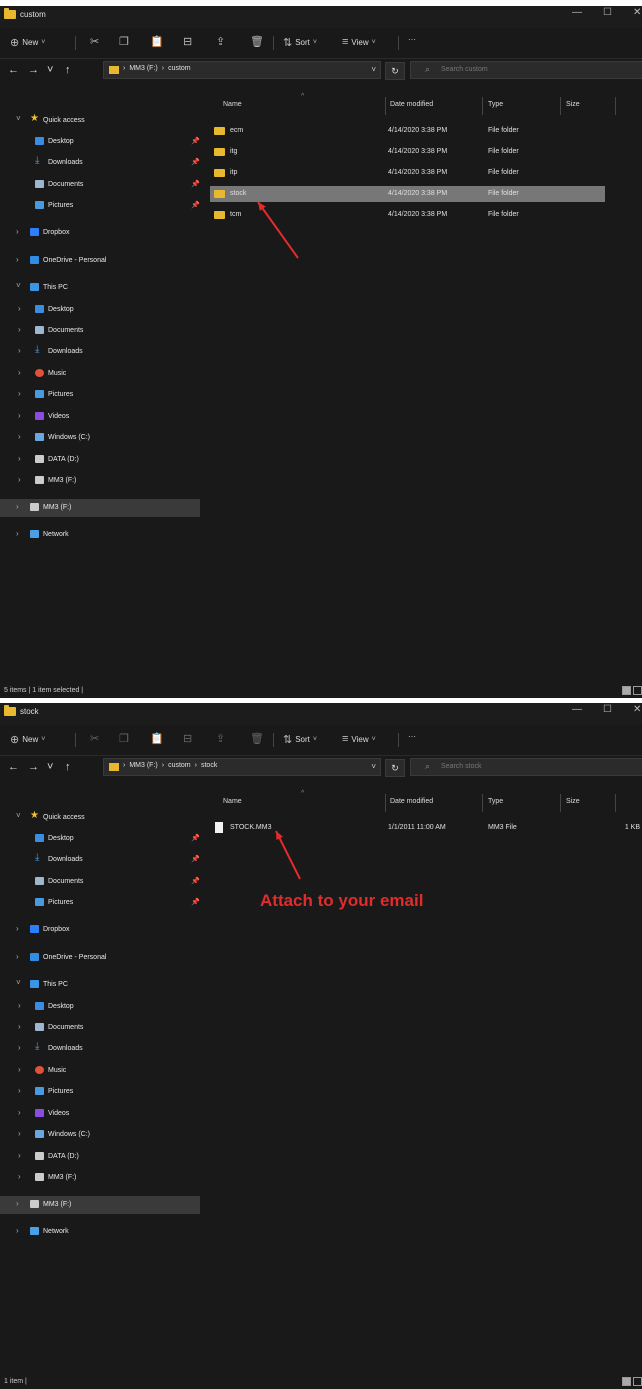 The image size is (642, 1389). What do you see at coordinates (100, 1092) in the screenshot?
I see `sidebar-item: › Pictures` at bounding box center [100, 1092].